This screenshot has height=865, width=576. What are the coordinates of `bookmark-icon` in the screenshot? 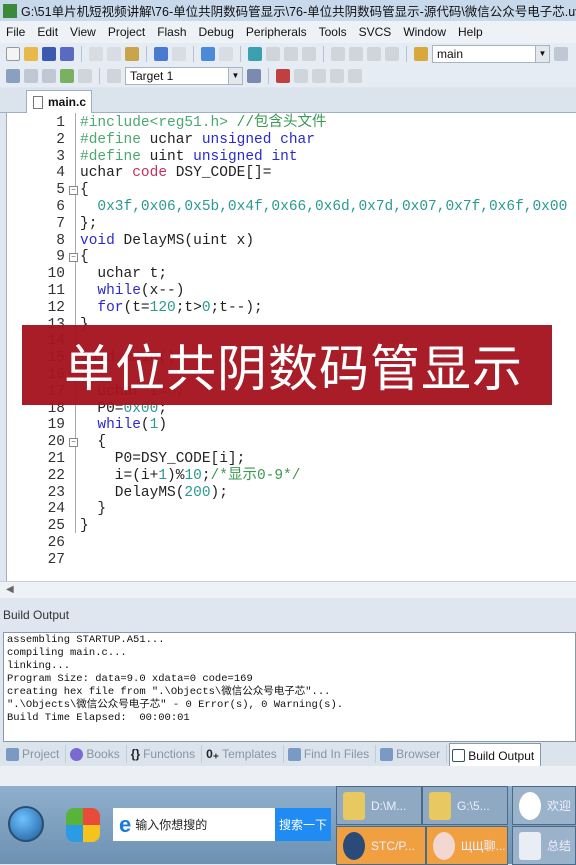 It's located at (255, 54).